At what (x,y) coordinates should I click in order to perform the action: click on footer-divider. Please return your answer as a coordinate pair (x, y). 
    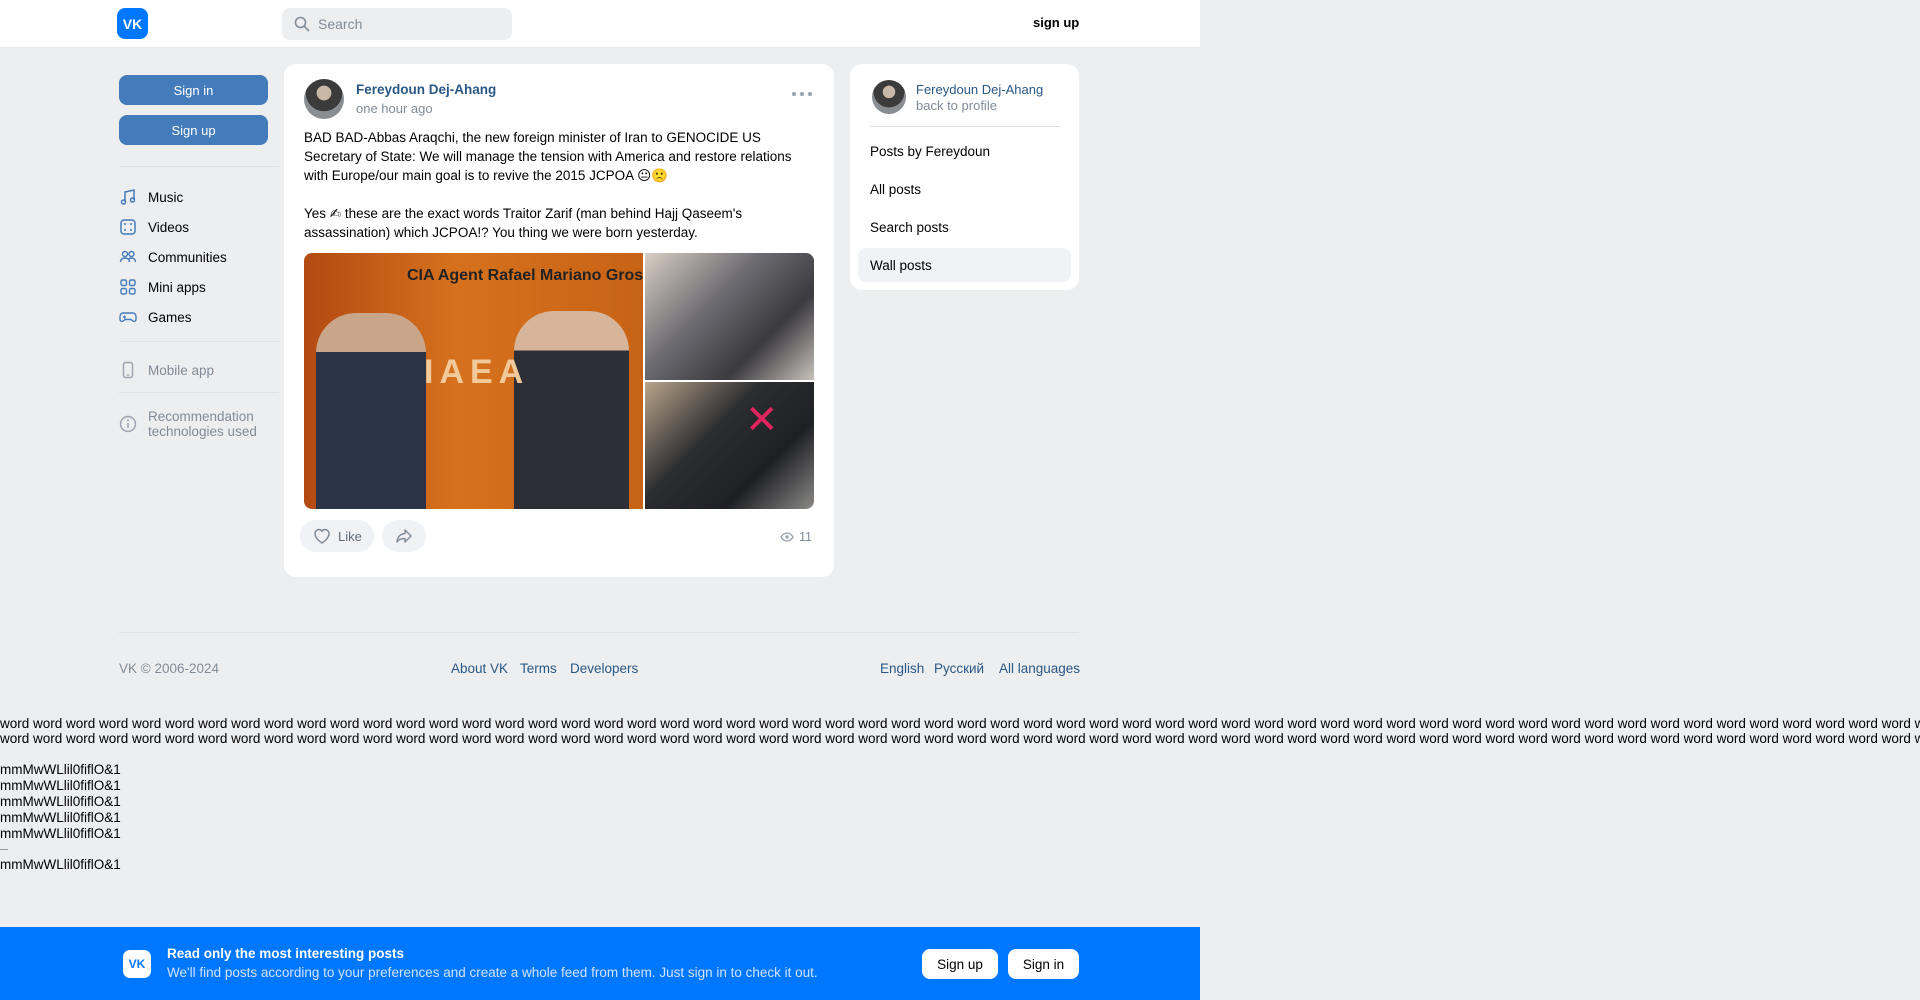
    Looking at the image, I should click on (599, 632).